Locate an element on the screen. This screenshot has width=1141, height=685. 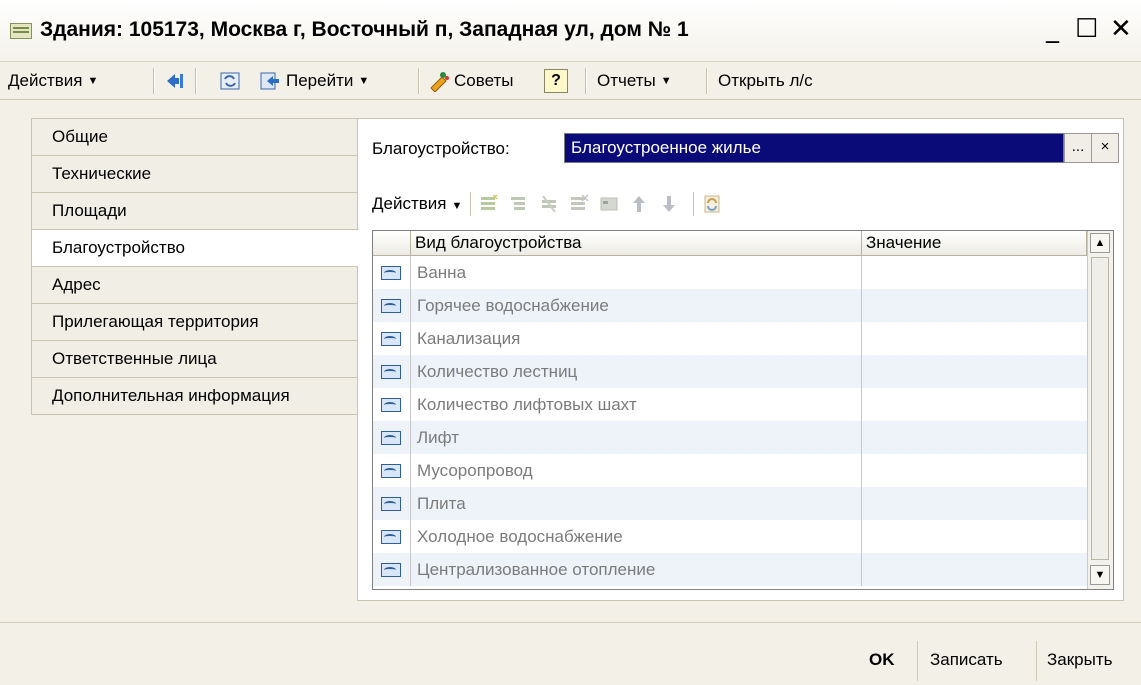
table-row: Централизованное отопление is located at coordinates (730, 569).